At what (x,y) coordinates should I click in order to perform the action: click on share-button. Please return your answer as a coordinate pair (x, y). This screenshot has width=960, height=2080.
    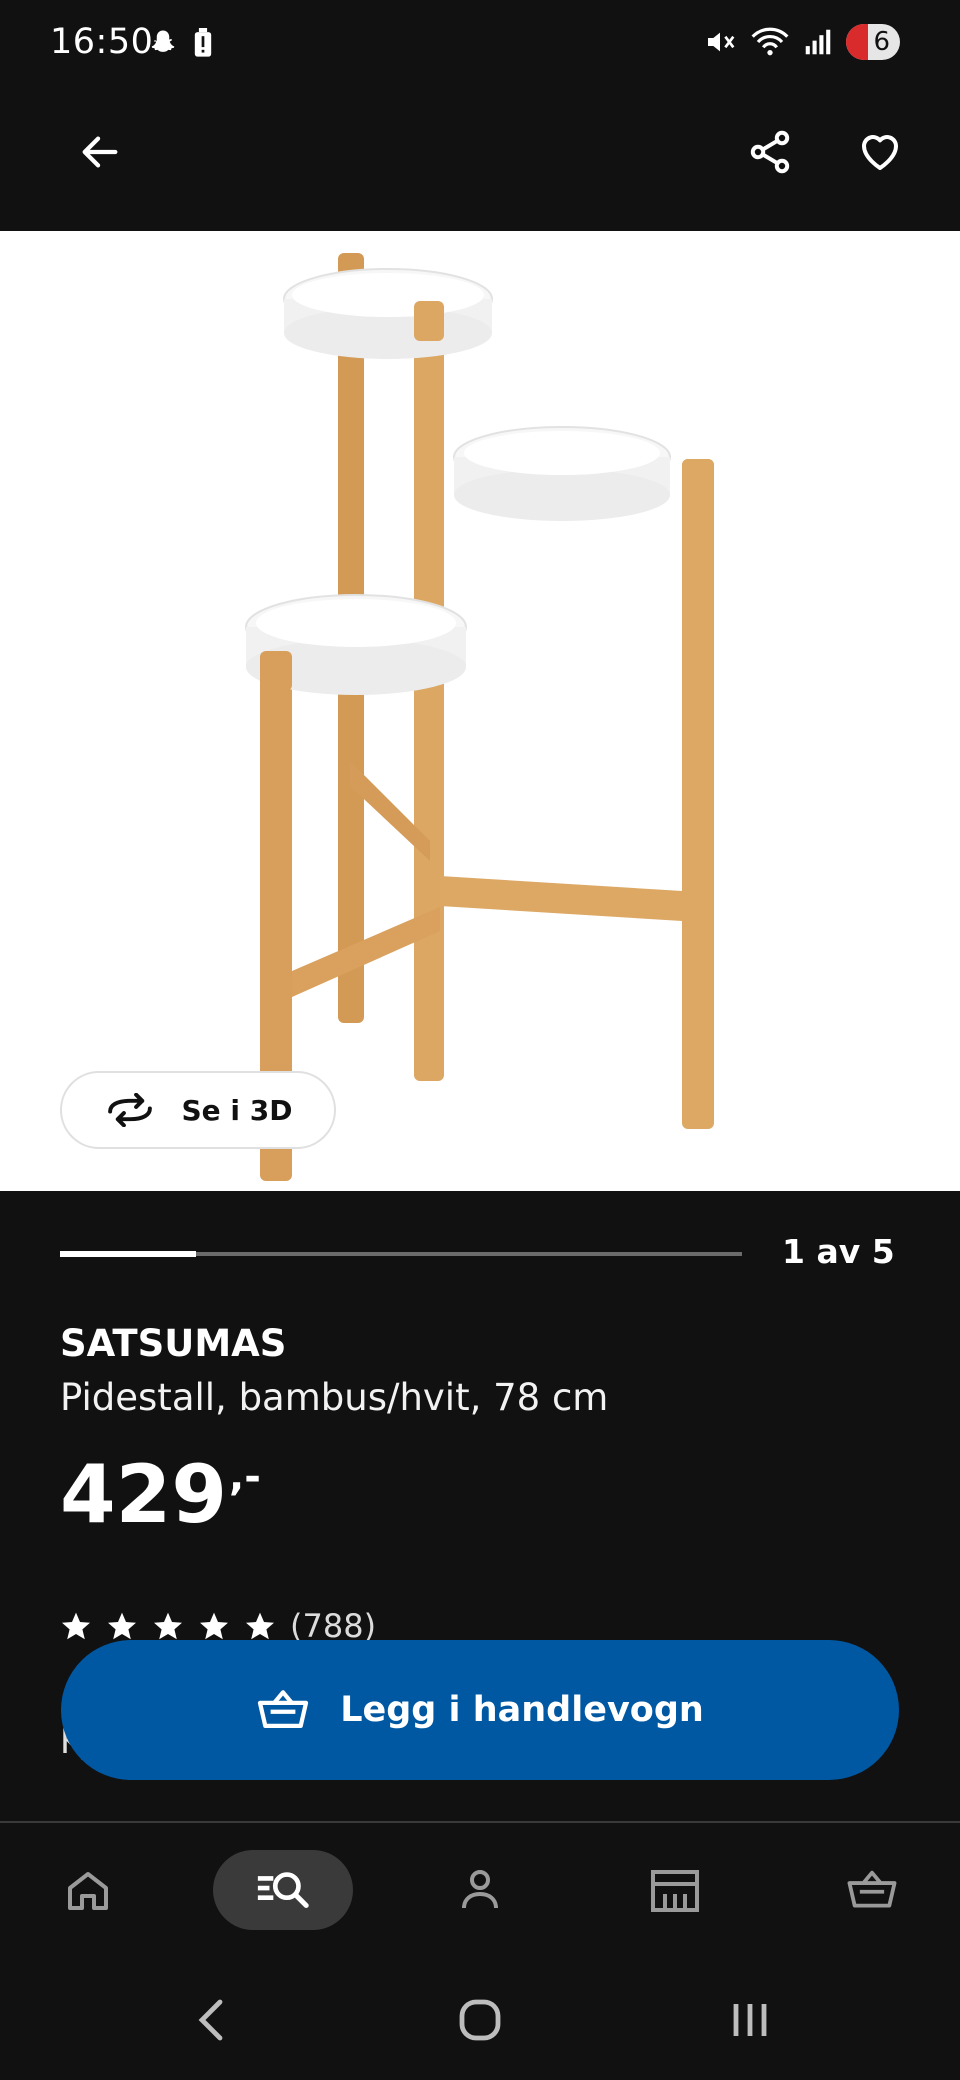
    Looking at the image, I should click on (770, 152).